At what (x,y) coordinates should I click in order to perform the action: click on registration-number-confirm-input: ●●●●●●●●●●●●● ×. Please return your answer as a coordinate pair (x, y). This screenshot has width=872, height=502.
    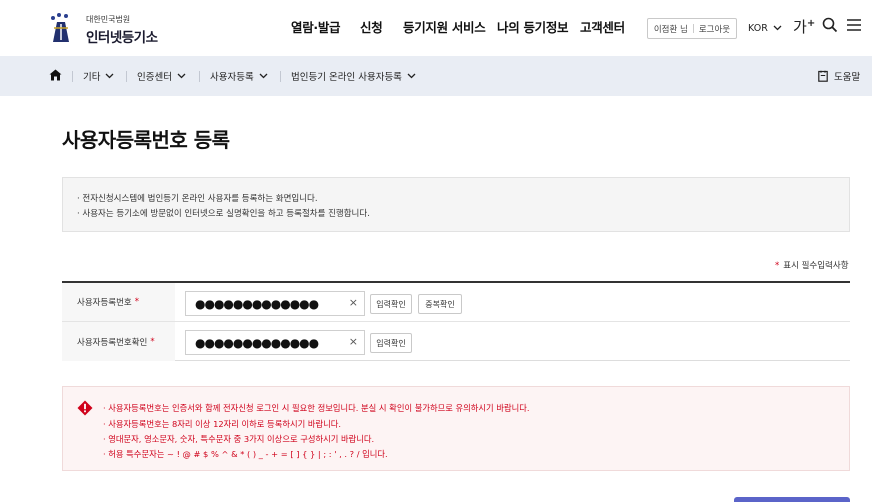
    Looking at the image, I should click on (275, 342).